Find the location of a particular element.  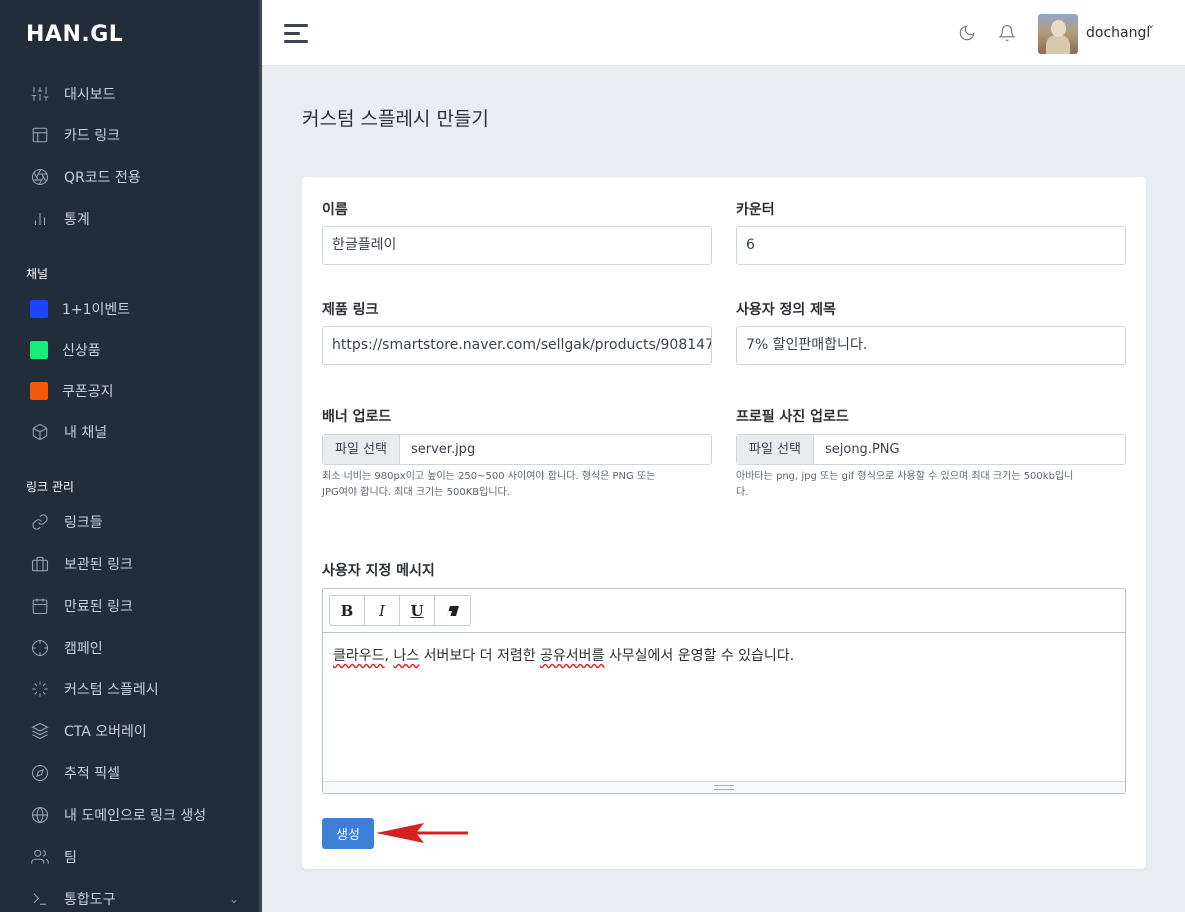

sidebar-item-expired-links: 만료된 링크 is located at coordinates (81, 606).